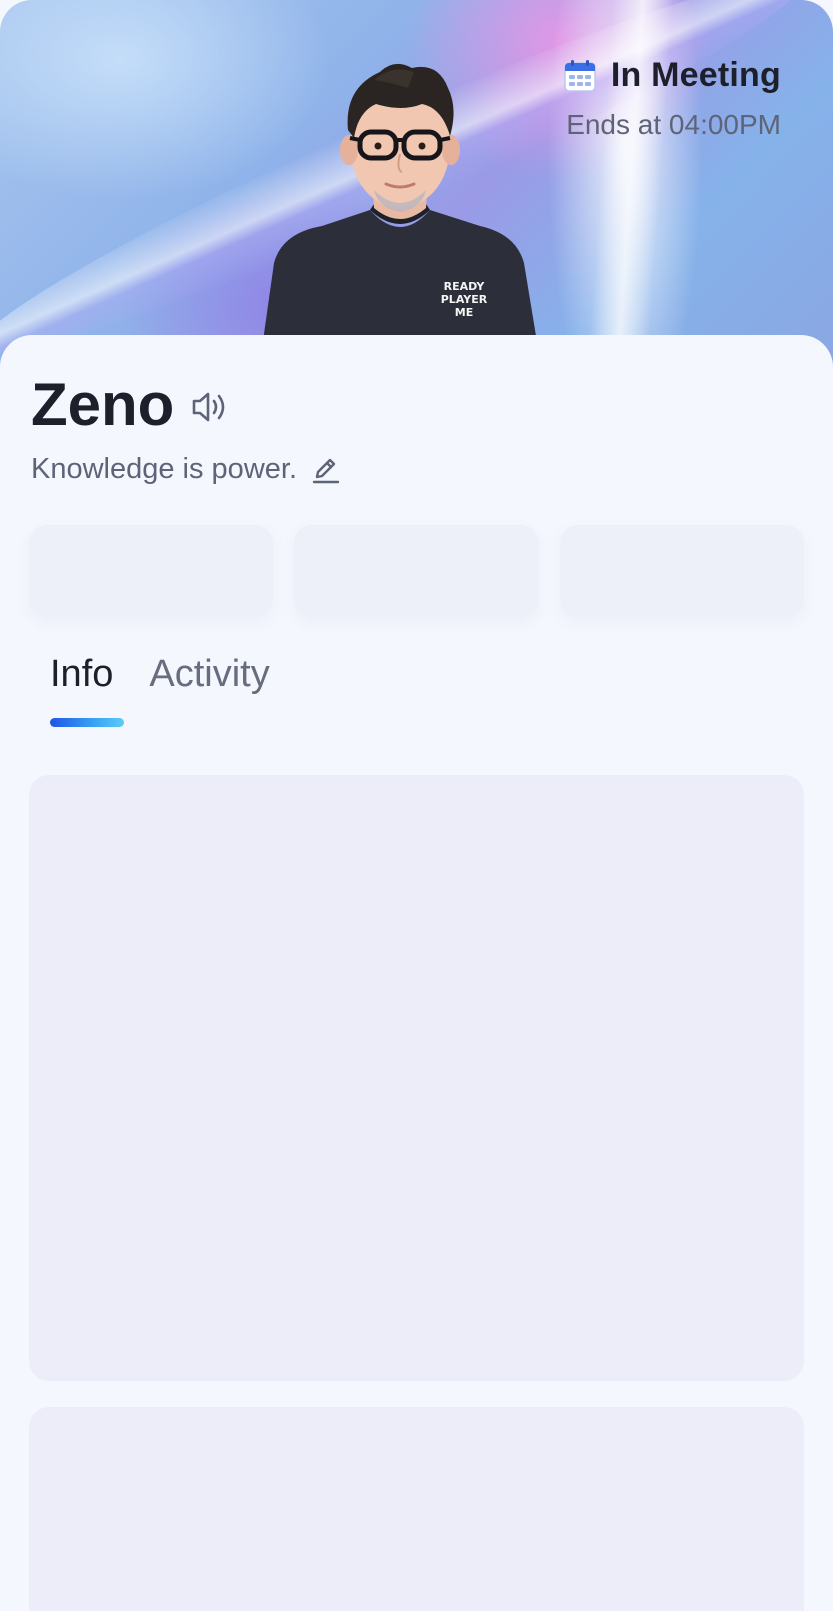 Image resolution: width=833 pixels, height=1611 pixels. I want to click on stat-cards, so click(416, 571).